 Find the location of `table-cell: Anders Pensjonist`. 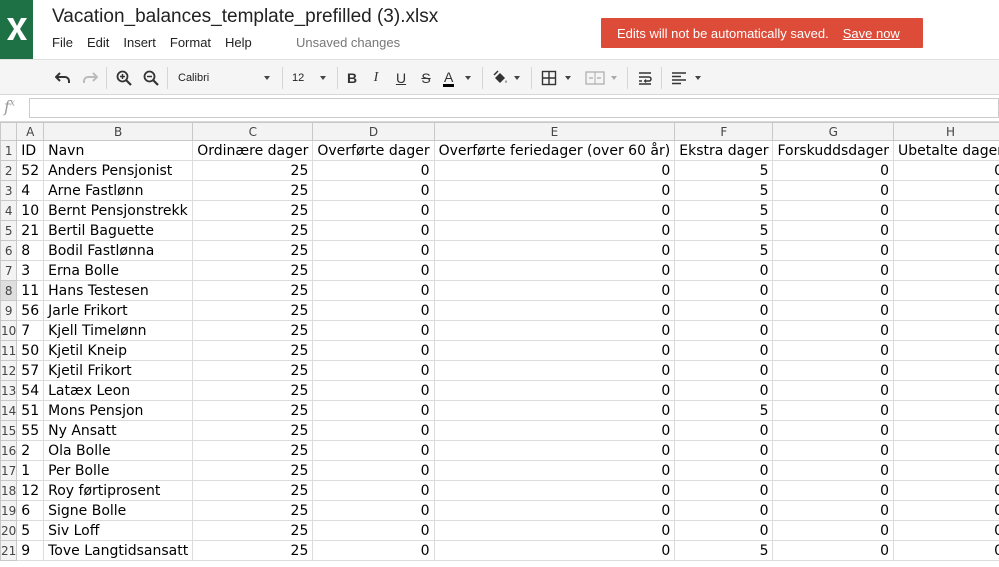

table-cell: Anders Pensjonist is located at coordinates (118, 170).